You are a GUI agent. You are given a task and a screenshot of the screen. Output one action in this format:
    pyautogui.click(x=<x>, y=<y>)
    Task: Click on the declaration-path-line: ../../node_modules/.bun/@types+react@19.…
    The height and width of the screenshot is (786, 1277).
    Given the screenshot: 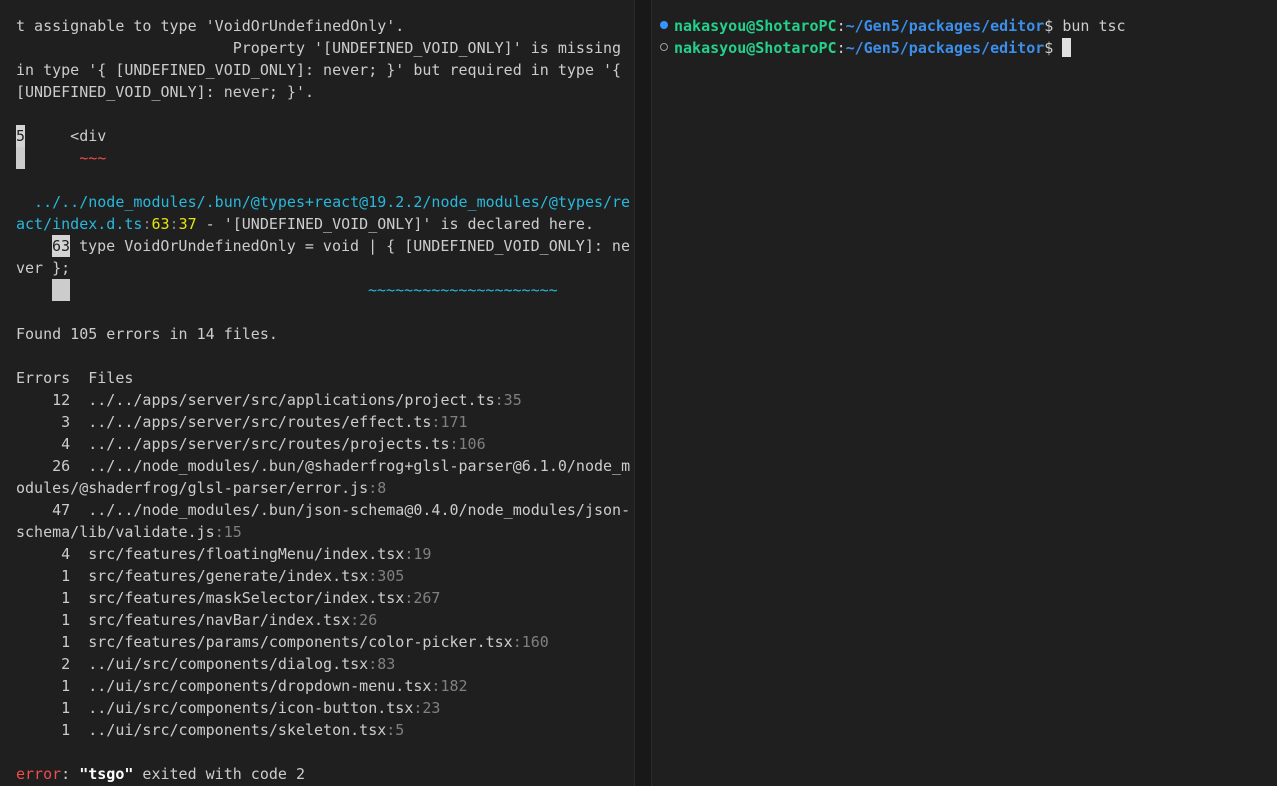 What is the action you would take?
    pyautogui.click(x=325, y=202)
    